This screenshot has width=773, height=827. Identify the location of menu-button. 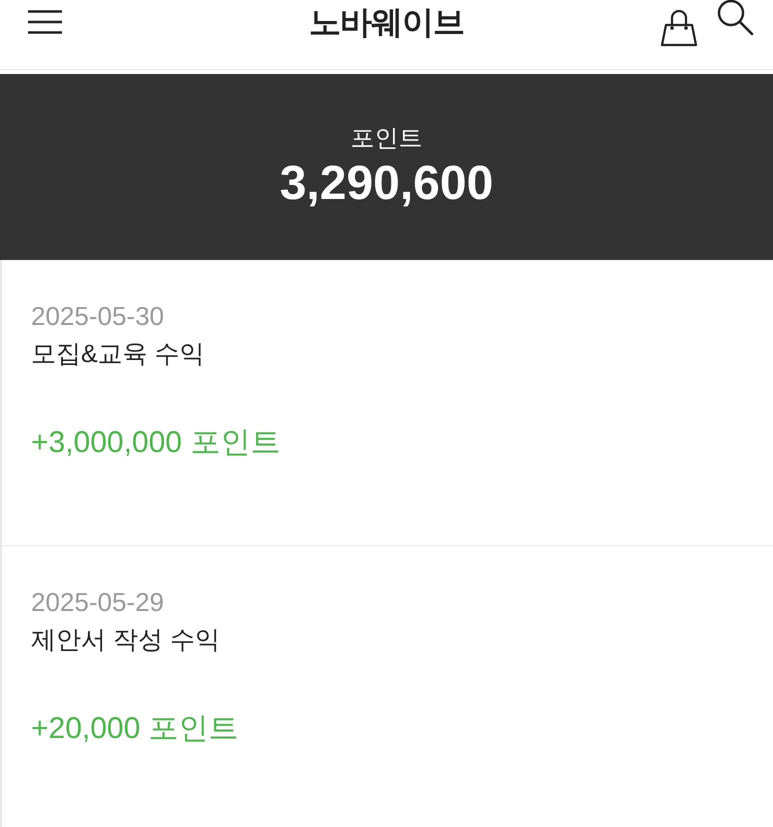
(45, 22).